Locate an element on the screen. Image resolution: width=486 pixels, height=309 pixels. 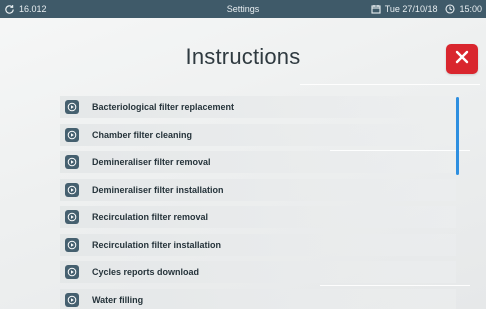
status-right: Tue 27/10/18 15:00 is located at coordinates (426, 9).